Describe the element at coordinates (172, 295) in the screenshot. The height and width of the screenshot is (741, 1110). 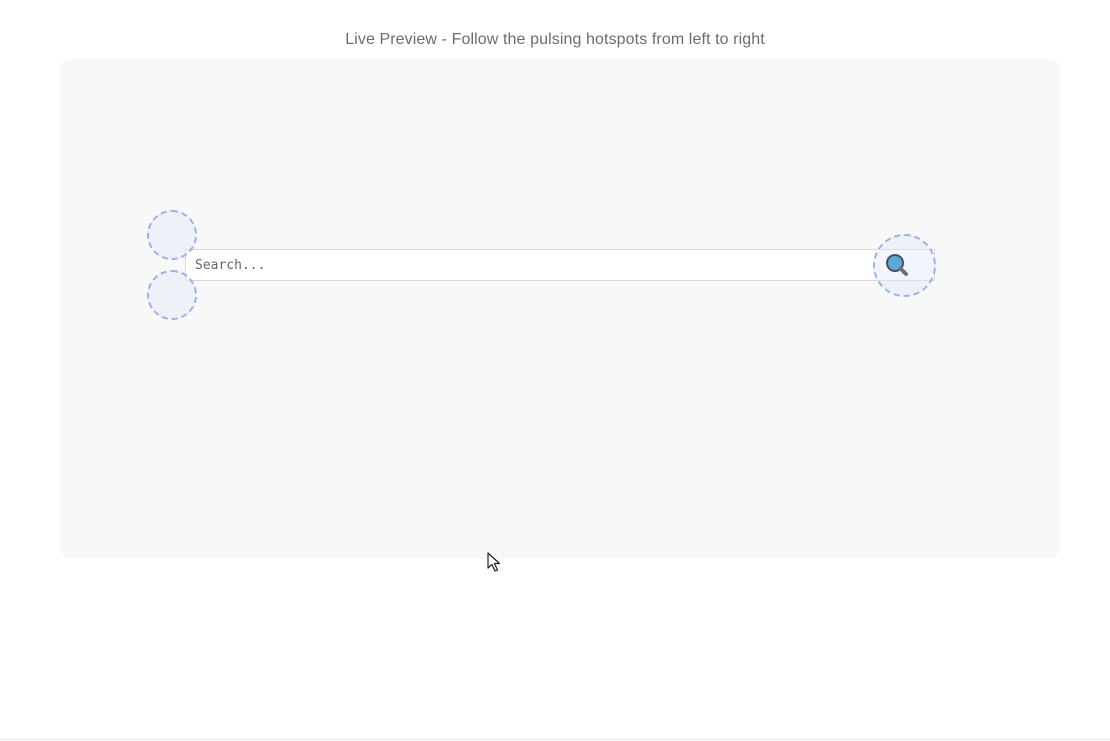
I see `pulsing-hotspot-bottom` at that location.